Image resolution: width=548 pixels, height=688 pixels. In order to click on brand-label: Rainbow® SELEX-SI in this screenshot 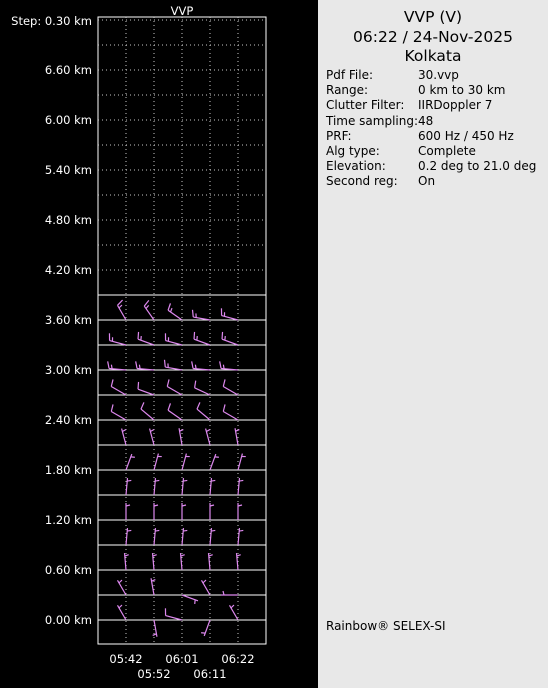, I will do `click(386, 626)`.